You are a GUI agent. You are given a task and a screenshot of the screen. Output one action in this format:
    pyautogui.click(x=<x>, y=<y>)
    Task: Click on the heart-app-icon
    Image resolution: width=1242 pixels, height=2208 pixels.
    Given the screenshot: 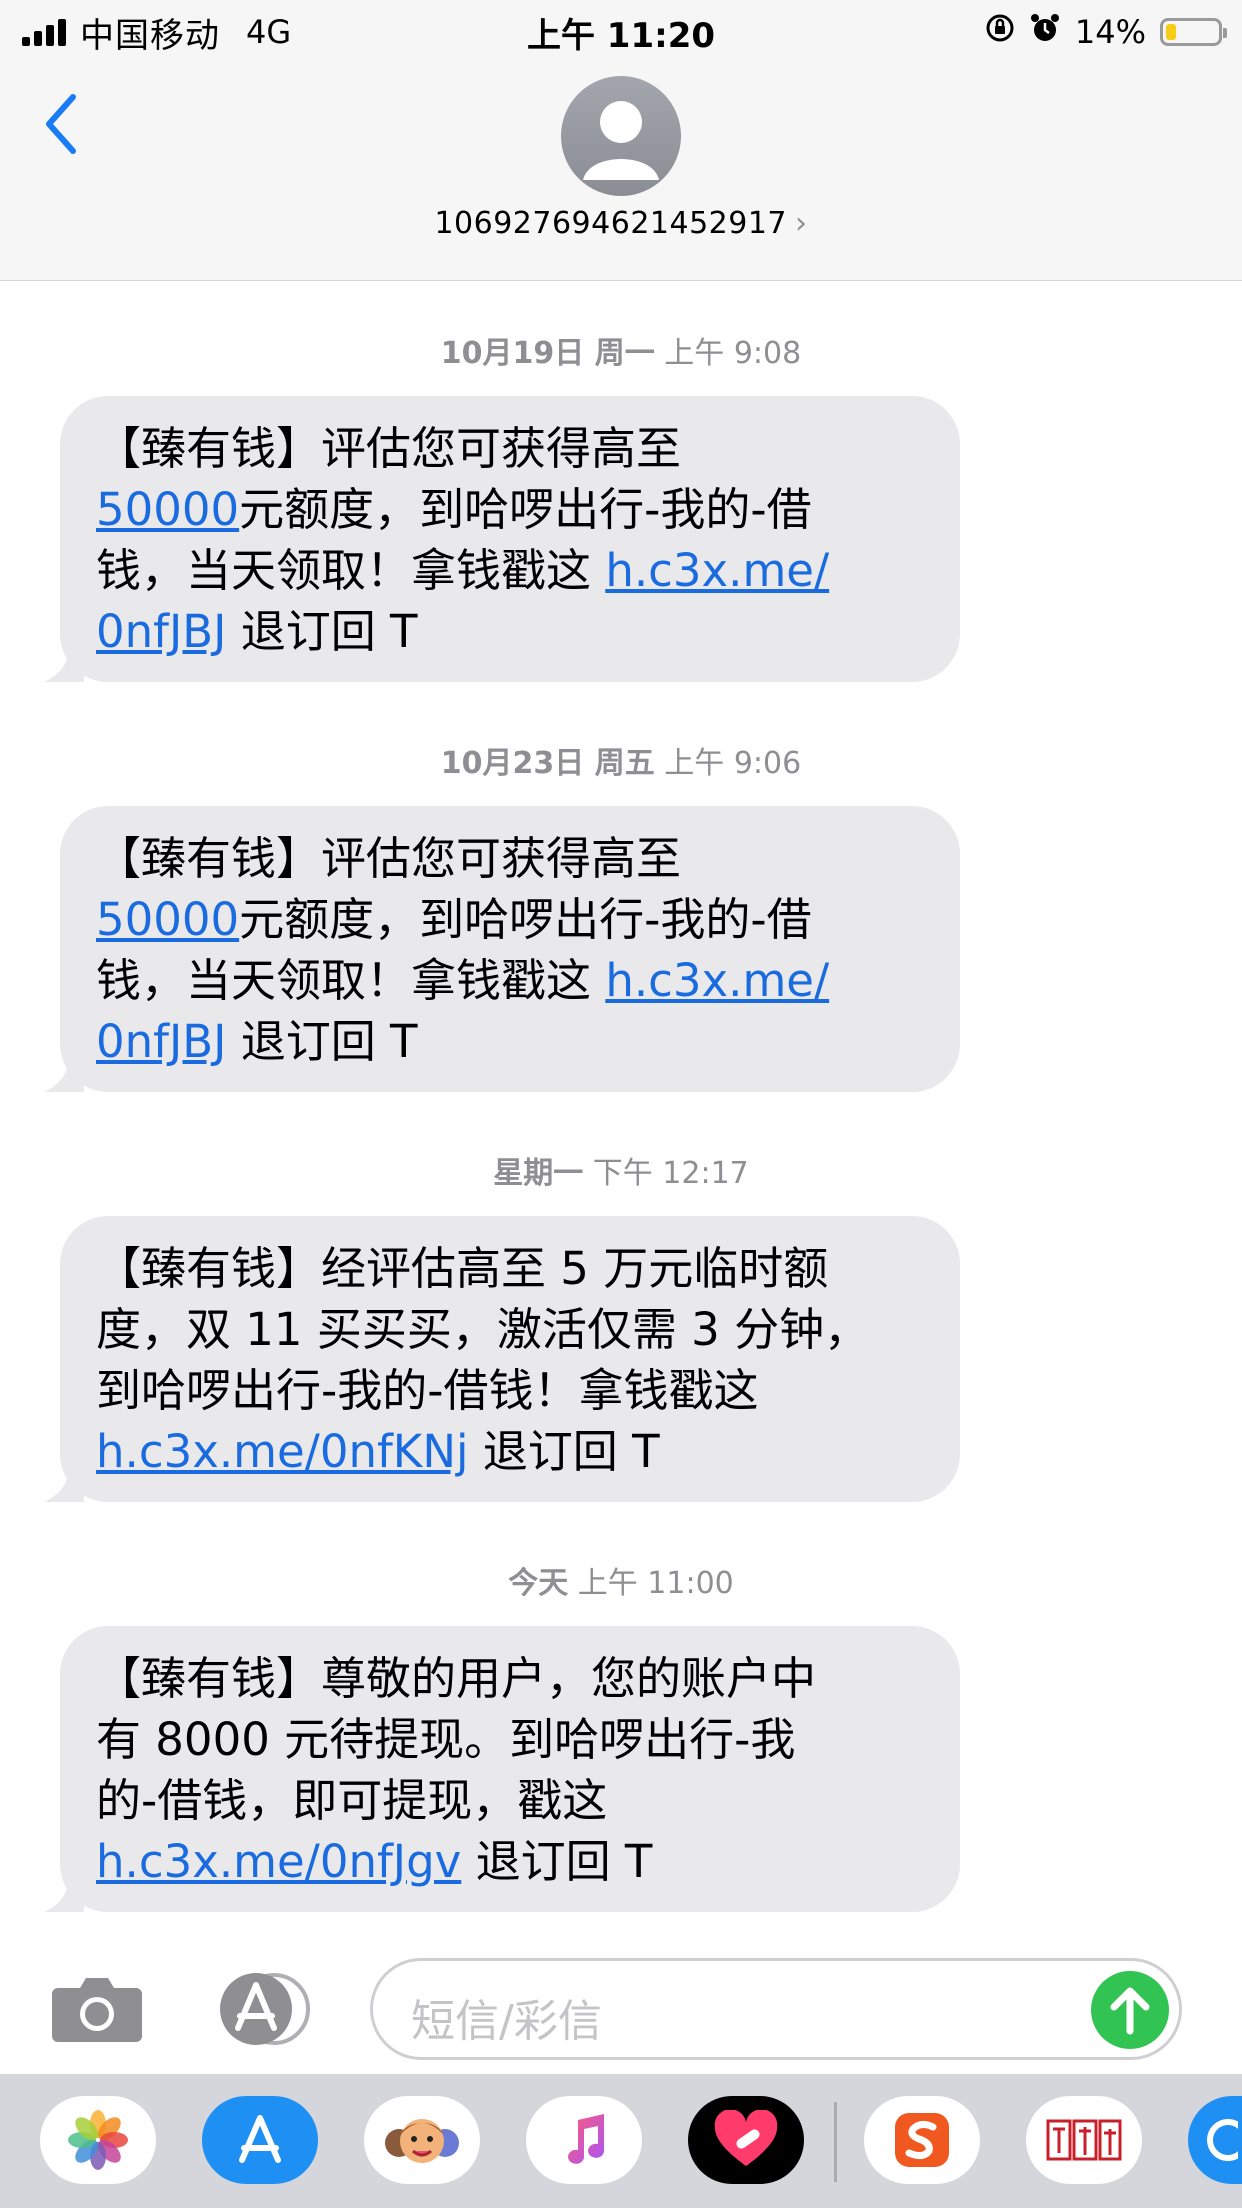 What is the action you would take?
    pyautogui.click(x=746, y=2138)
    